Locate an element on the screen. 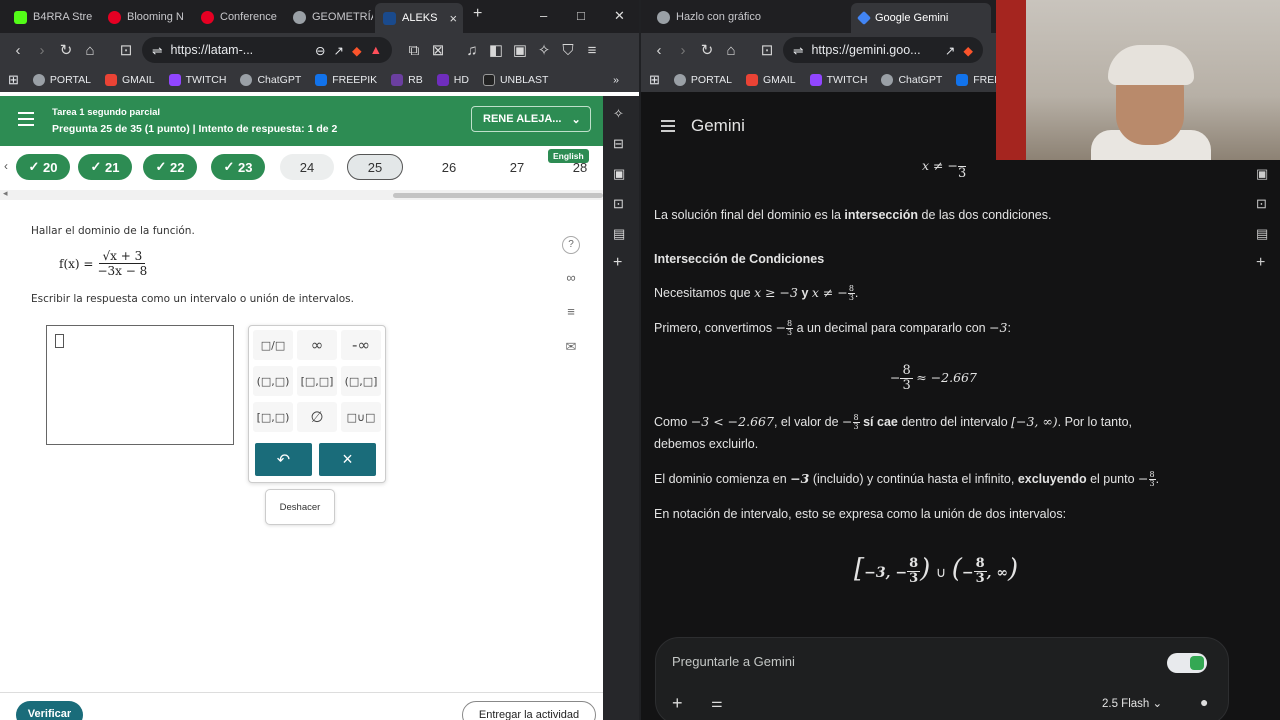  sidebar-icon: ◧ is located at coordinates (496, 50).